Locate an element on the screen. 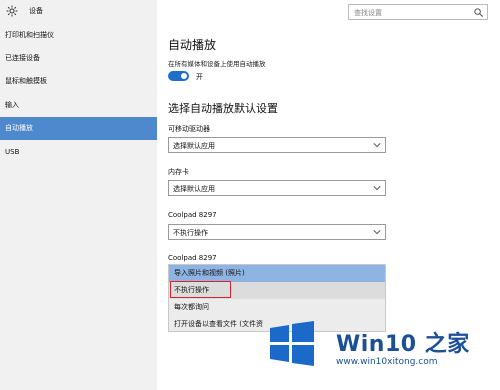  page-title: 自动播放 is located at coordinates (192, 45).